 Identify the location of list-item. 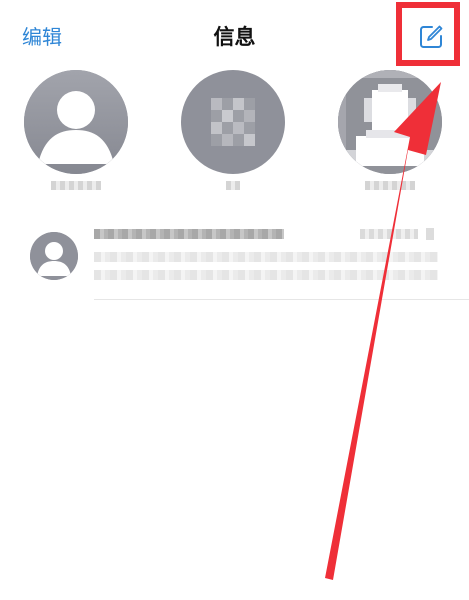
(234, 262).